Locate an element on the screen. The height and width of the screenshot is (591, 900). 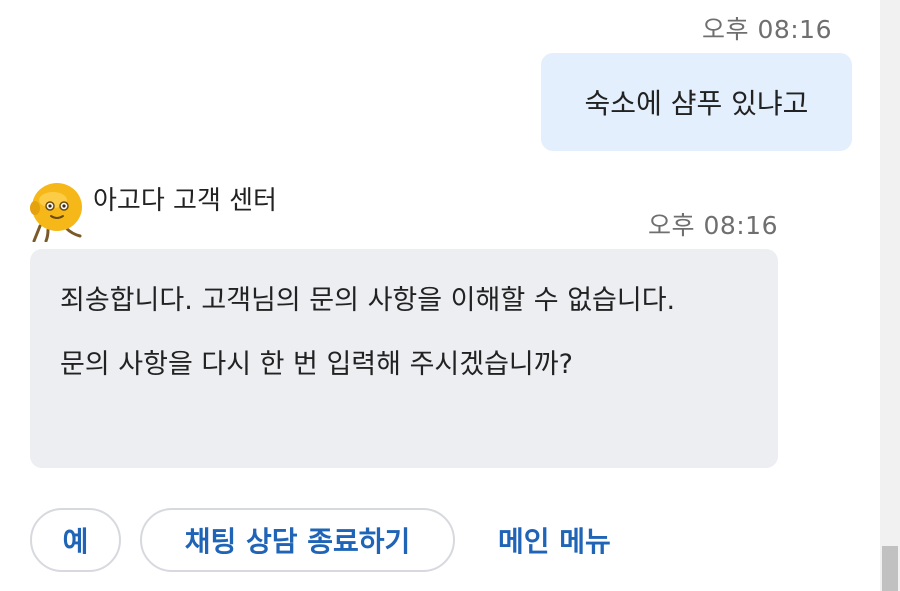
user-message-text: 숙소에 샴푸 있냐고 is located at coordinates (696, 103).